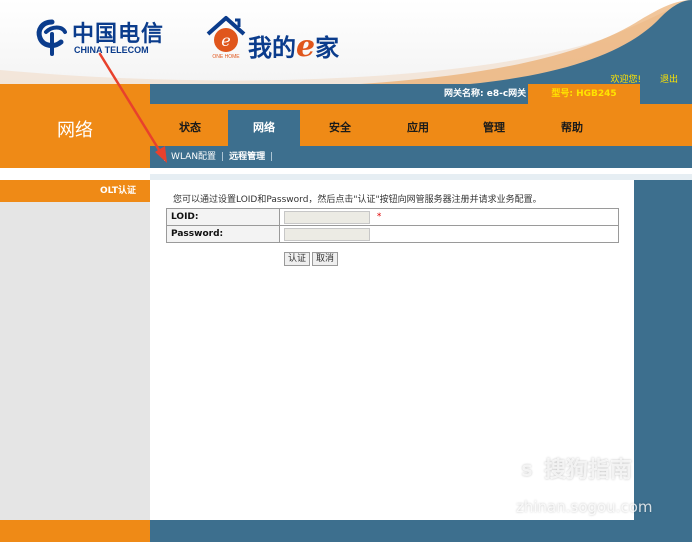 The image size is (692, 542). Describe the element at coordinates (340, 128) in the screenshot. I see `tab-security: 安全` at that location.